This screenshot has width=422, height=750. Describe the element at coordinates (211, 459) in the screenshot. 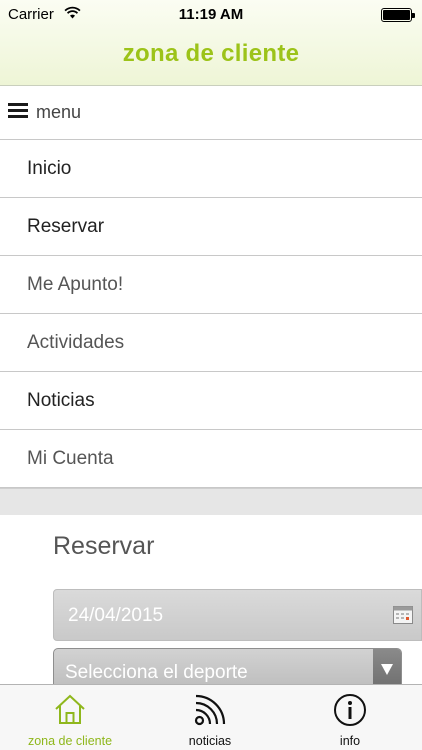

I see `menu-item-mi-cuenta: Mi Cuenta` at that location.